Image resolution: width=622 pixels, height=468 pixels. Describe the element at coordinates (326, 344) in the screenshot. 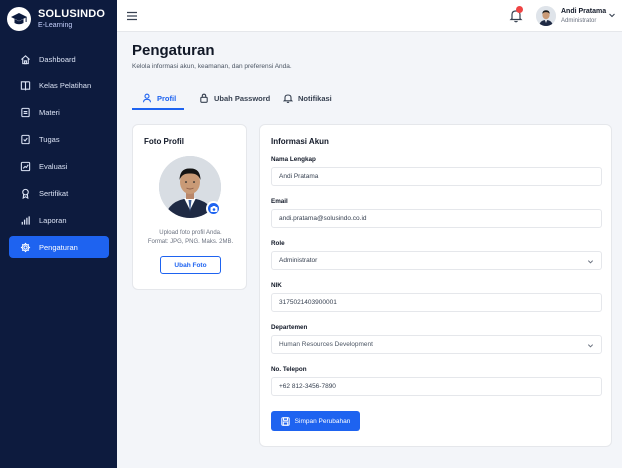

I see `department-value: Human Resources Development` at that location.